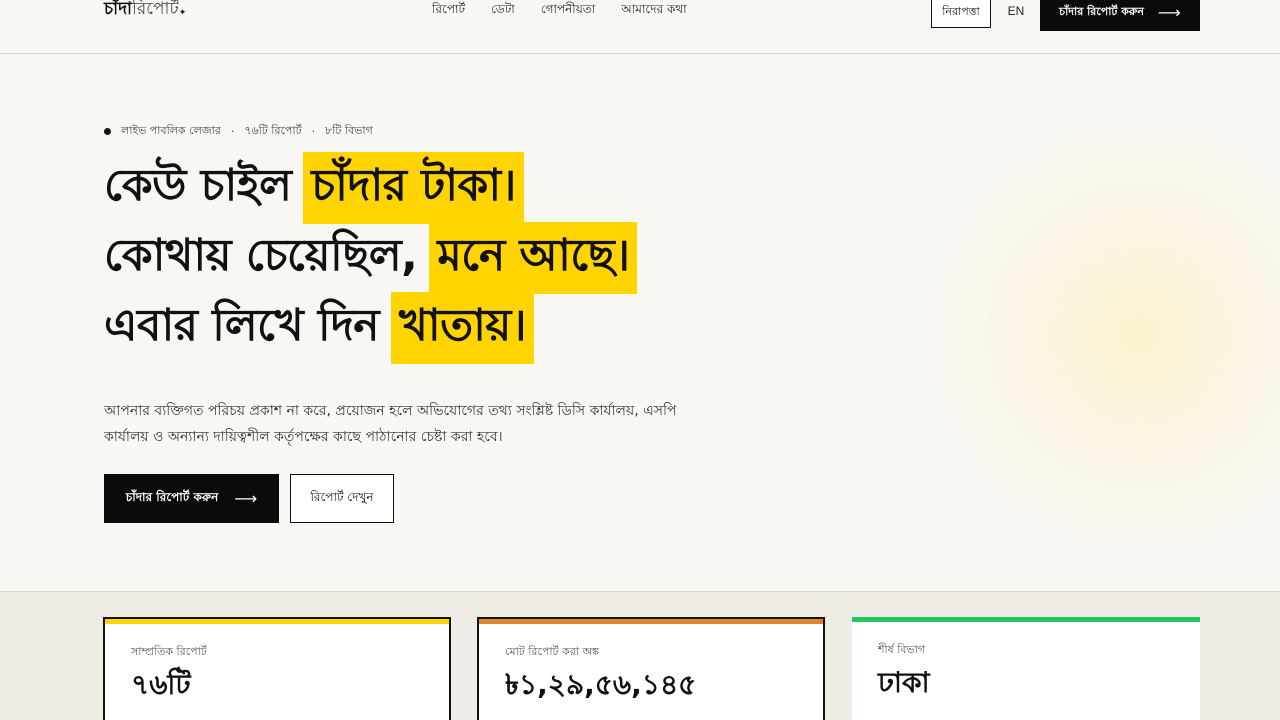  Describe the element at coordinates (601, 684) in the screenshot. I see `stat-value: ৳১,২৯,৫৬,১৪৫` at that location.